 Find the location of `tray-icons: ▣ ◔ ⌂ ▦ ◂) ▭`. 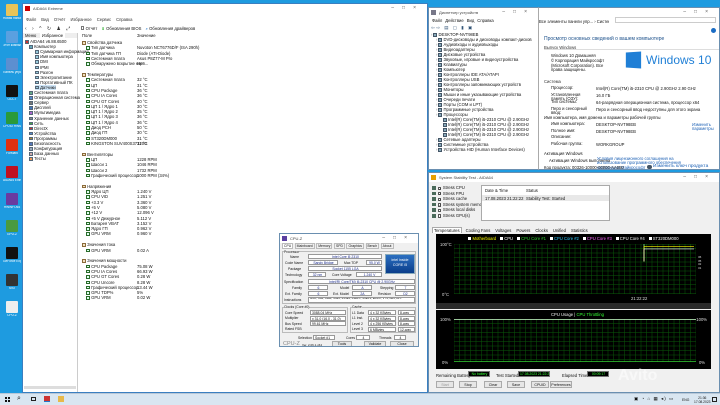

tray-icons: ▣ ◔ ⌂ ▦ ◂) ▭ is located at coordinates (654, 399).